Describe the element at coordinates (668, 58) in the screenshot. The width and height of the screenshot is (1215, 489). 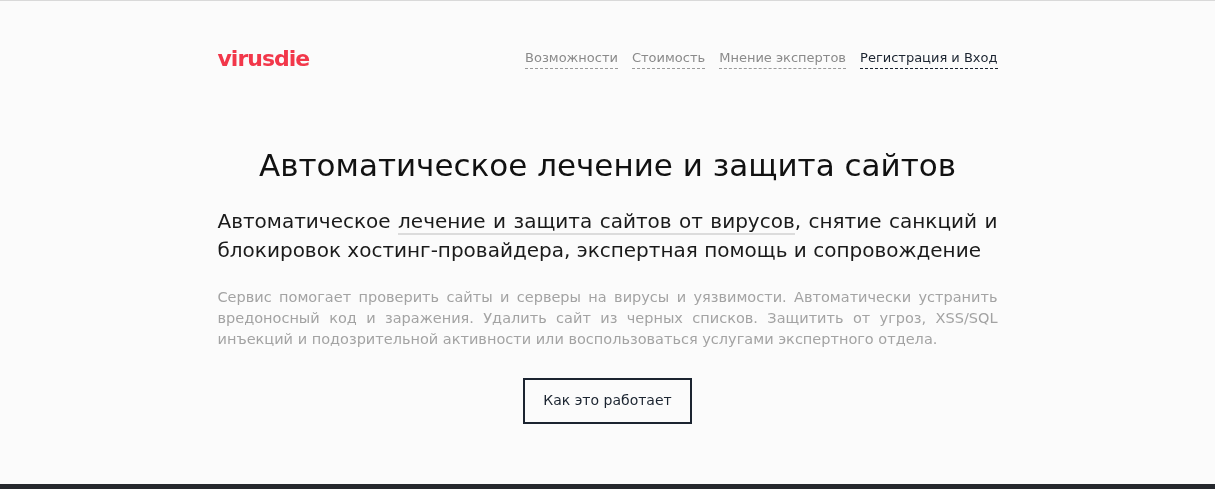
I see `nav-link: Стоимость` at that location.